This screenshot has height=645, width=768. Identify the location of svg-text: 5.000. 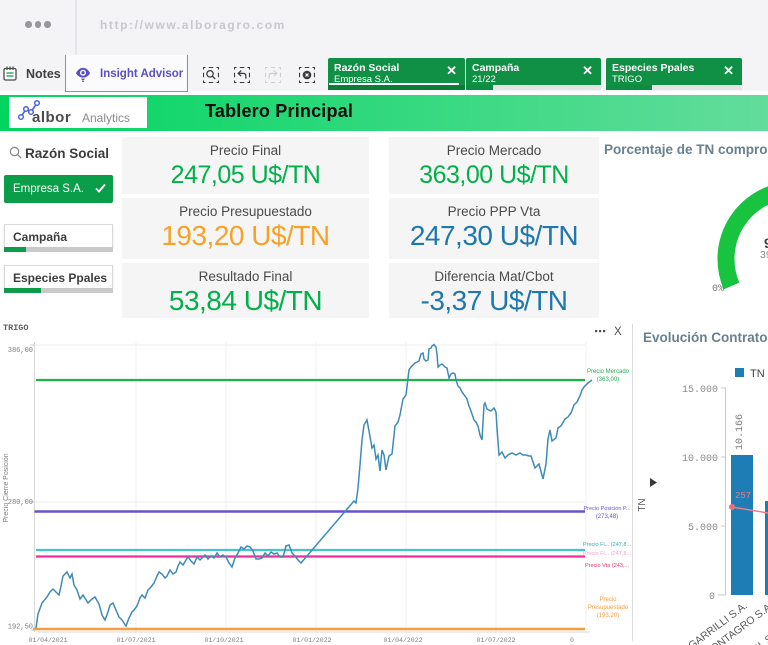
(703, 528).